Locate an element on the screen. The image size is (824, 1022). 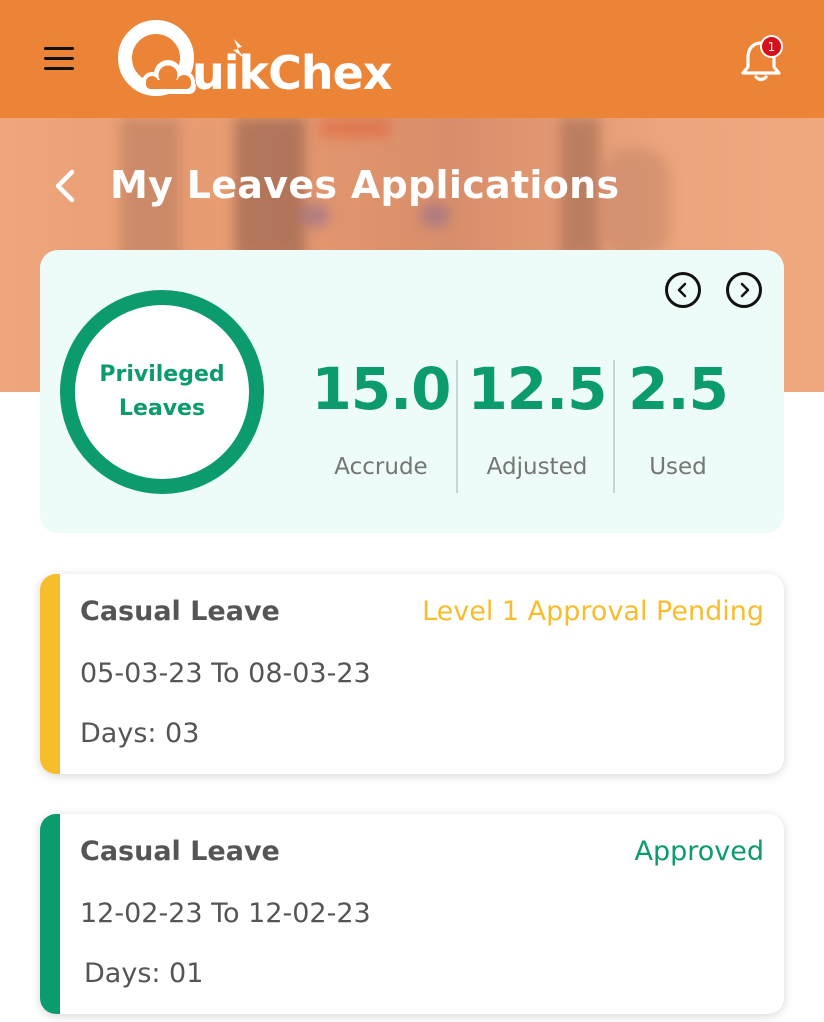
status-badge: Approved is located at coordinates (699, 851).